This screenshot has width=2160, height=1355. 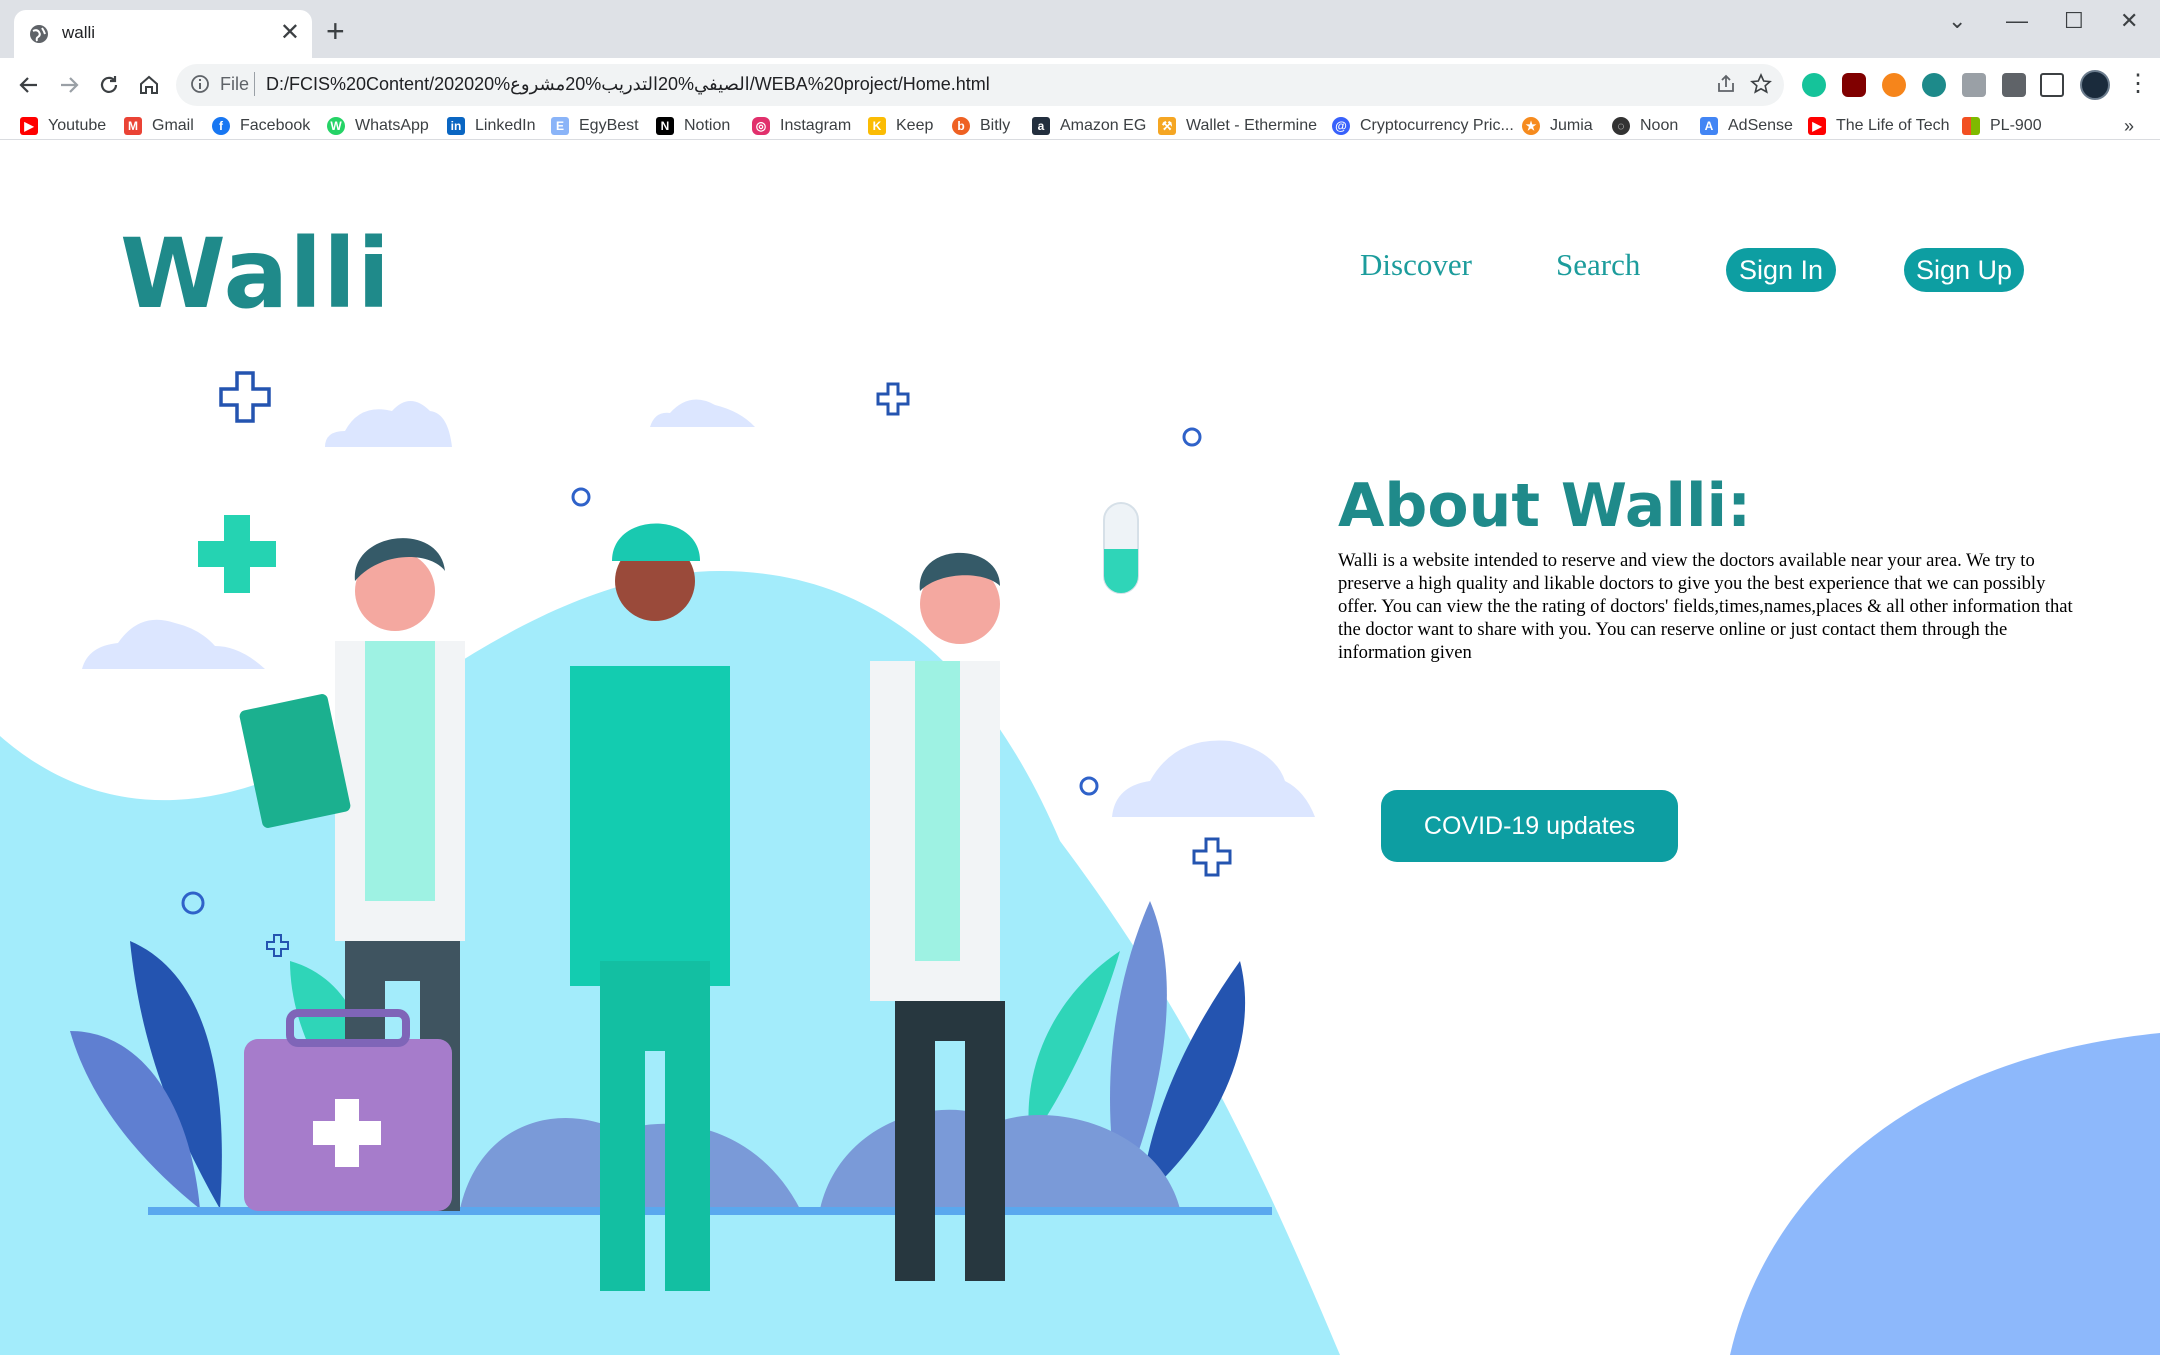 I want to click on bookmark-ethermine: ⚒ Wallet - Ethermine, so click(x=1237, y=126).